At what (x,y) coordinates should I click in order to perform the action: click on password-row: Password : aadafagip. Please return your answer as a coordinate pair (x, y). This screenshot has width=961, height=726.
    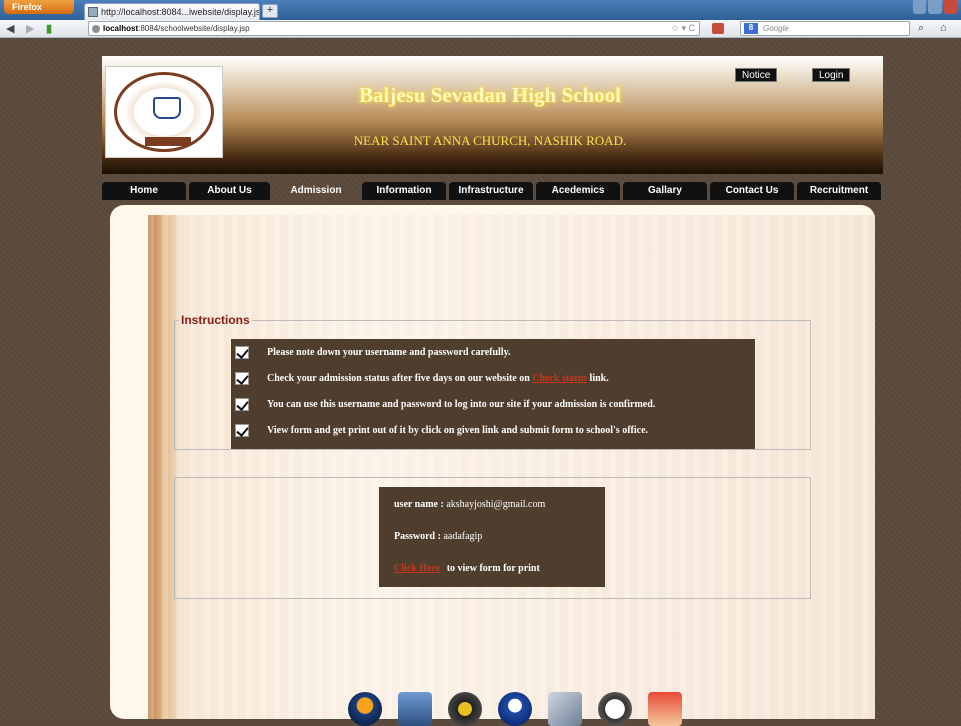
    Looking at the image, I should click on (499, 547).